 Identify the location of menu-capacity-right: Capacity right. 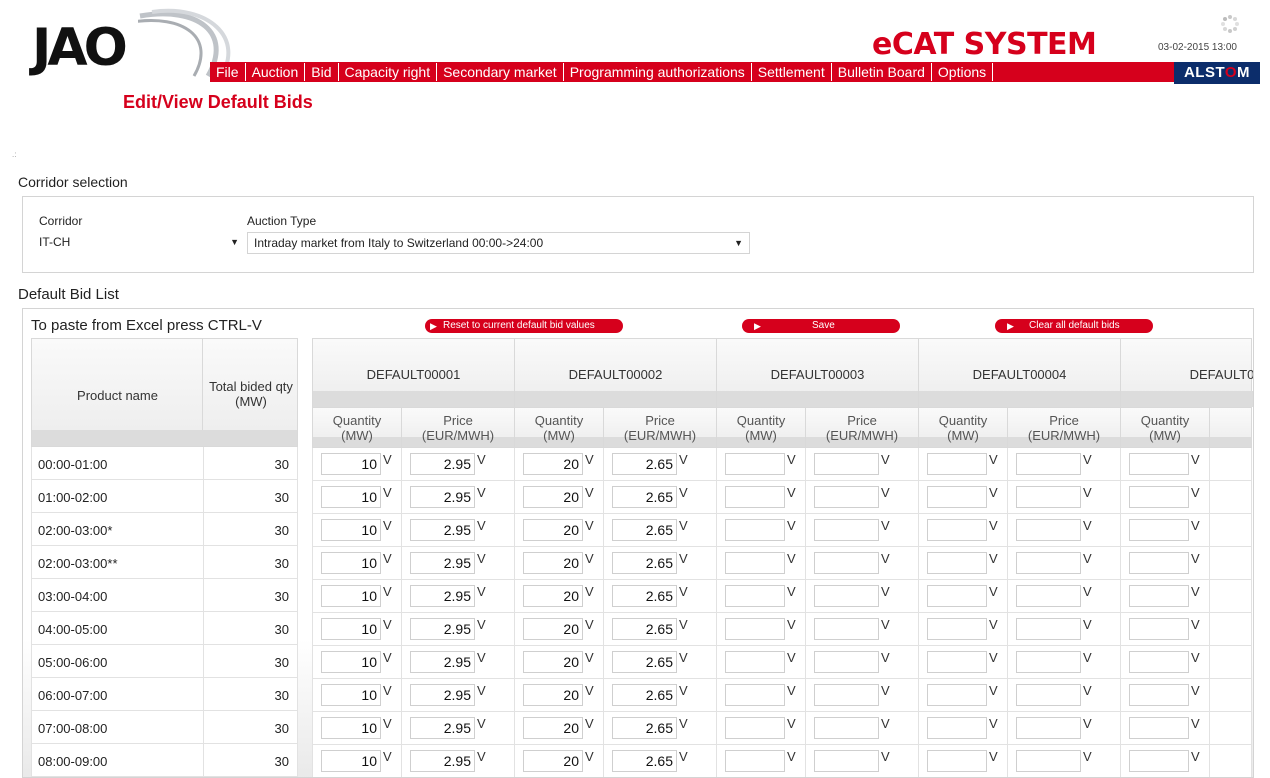
(387, 72).